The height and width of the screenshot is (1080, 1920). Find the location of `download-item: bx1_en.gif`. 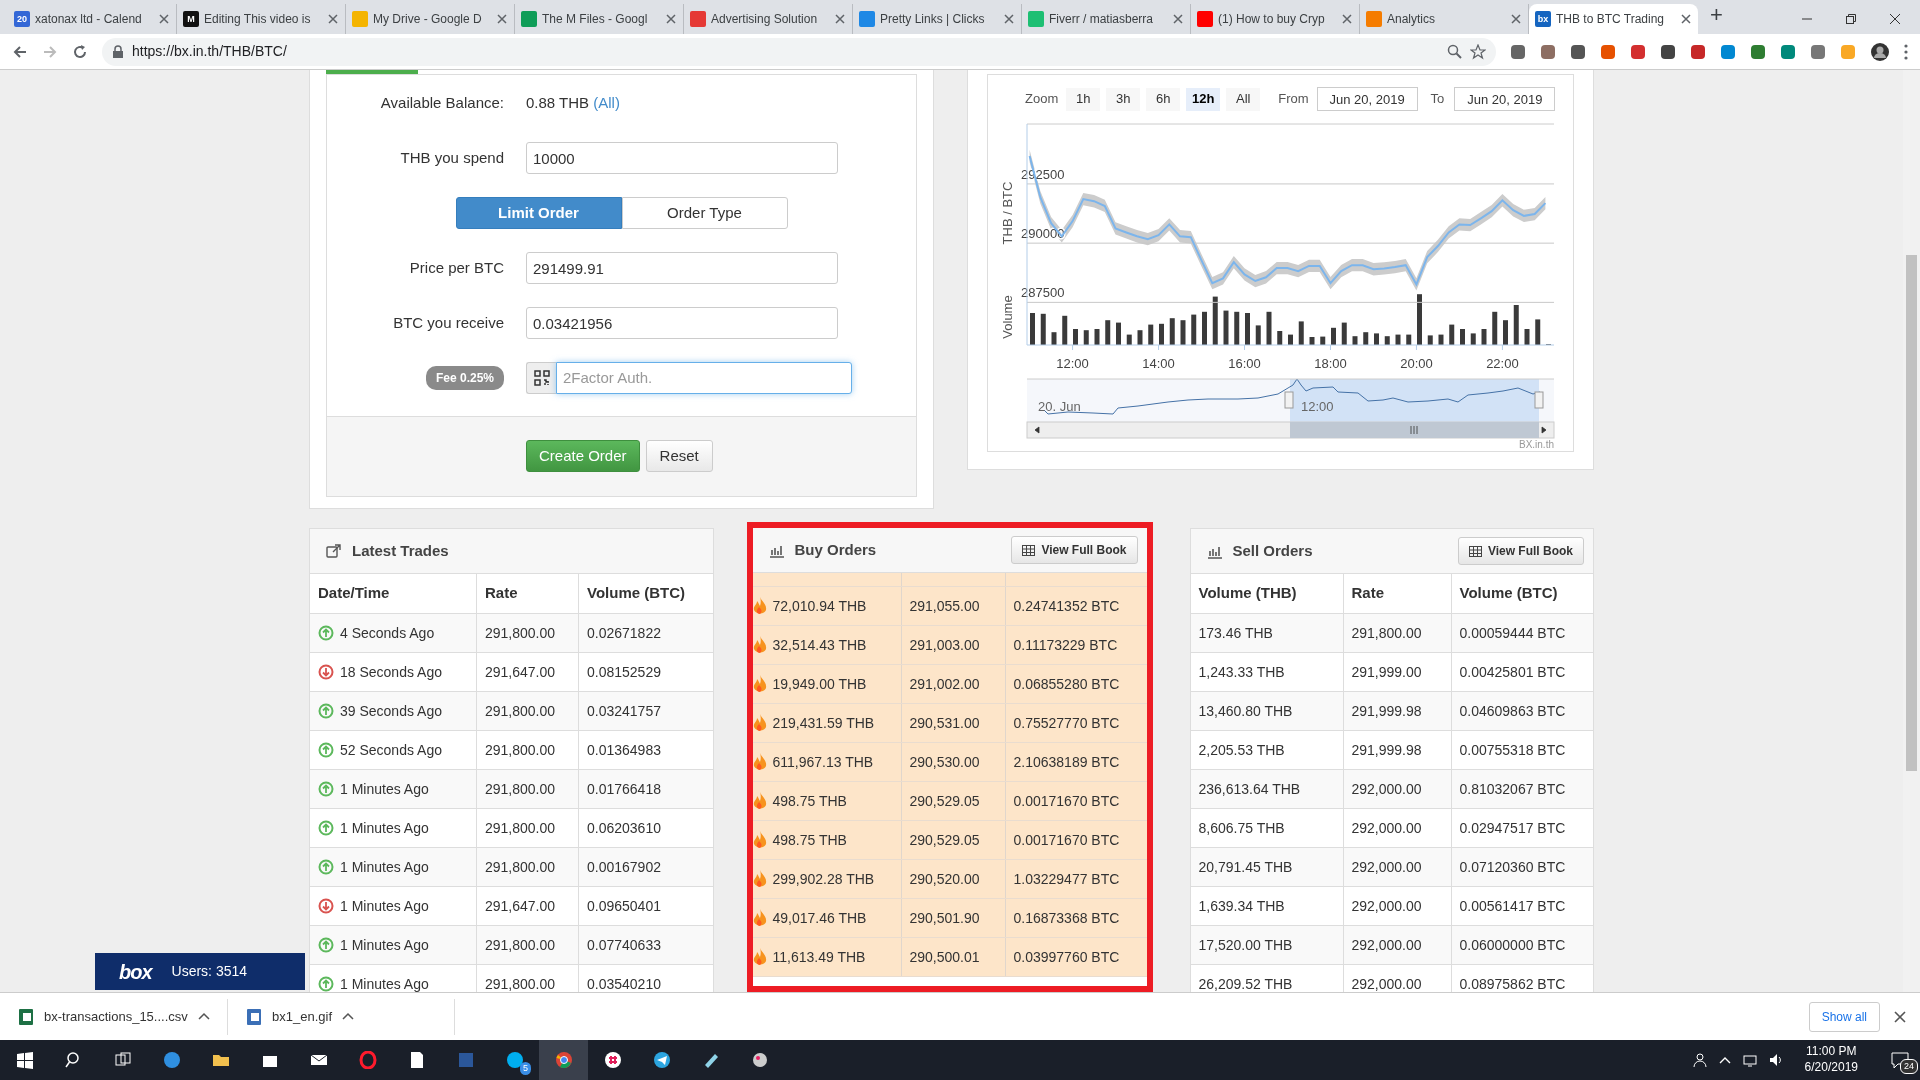

download-item: bx1_en.gif is located at coordinates (341, 1016).